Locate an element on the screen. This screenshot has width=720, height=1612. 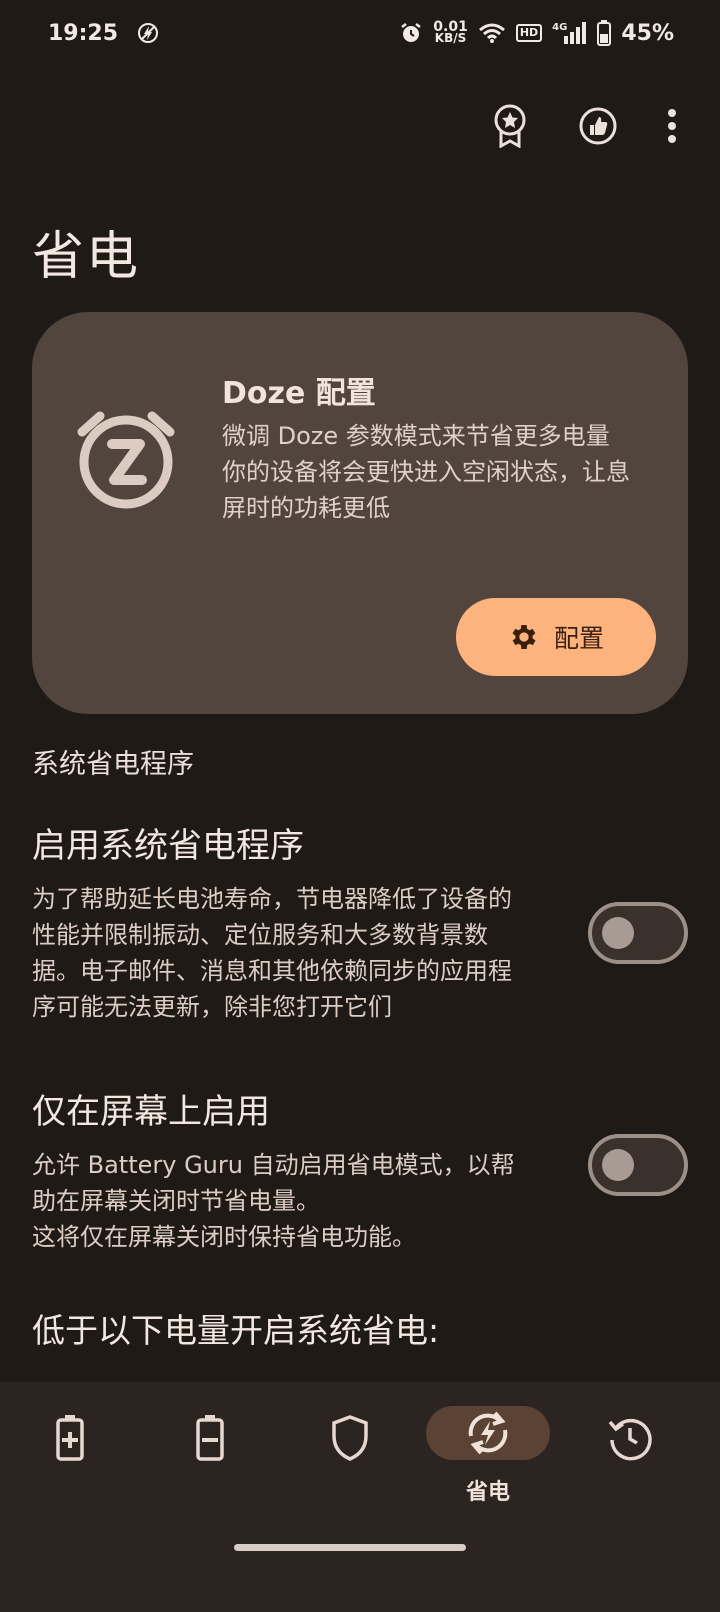
history-icon is located at coordinates (630, 1439).